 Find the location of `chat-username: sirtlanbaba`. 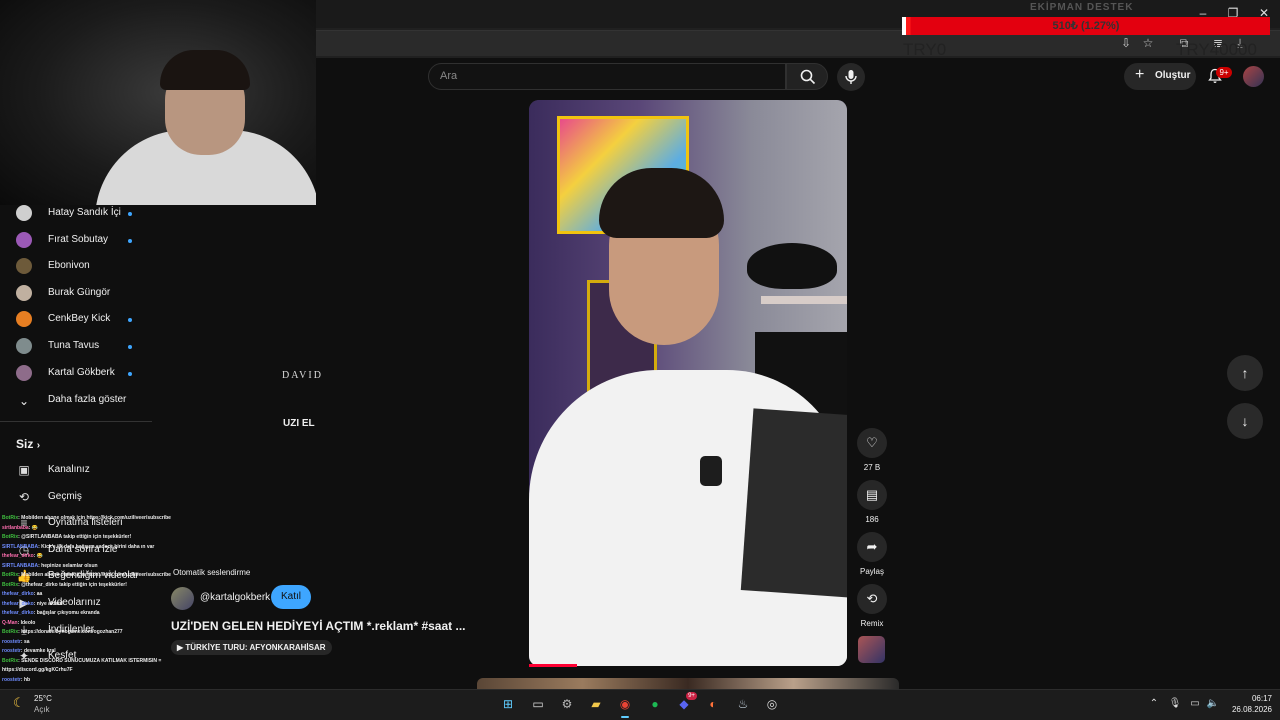

chat-username: sirtlanbaba is located at coordinates (15, 527).